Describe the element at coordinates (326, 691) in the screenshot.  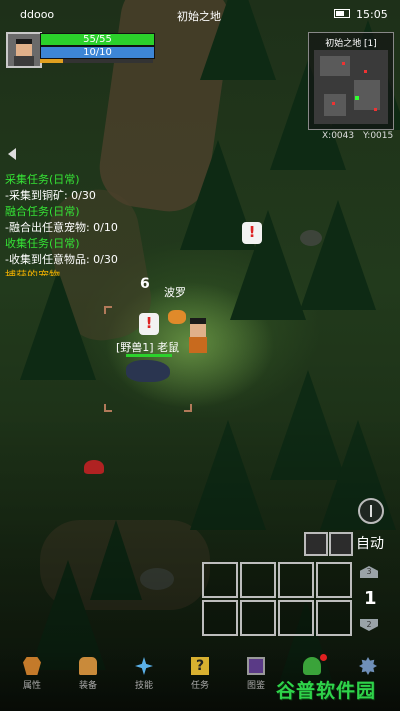
I see `watermark: 谷普软件园` at that location.